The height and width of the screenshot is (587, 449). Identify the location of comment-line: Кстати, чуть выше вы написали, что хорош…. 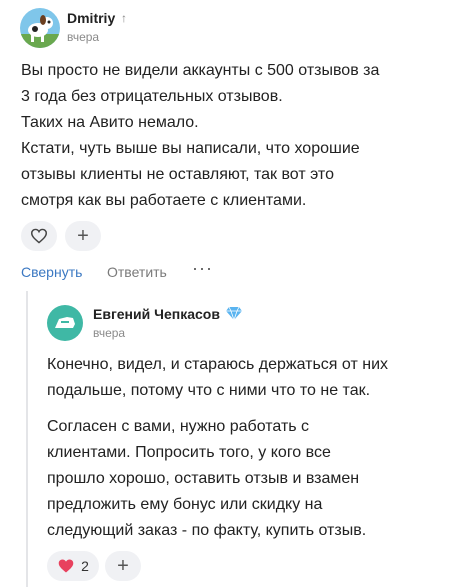
(190, 148).